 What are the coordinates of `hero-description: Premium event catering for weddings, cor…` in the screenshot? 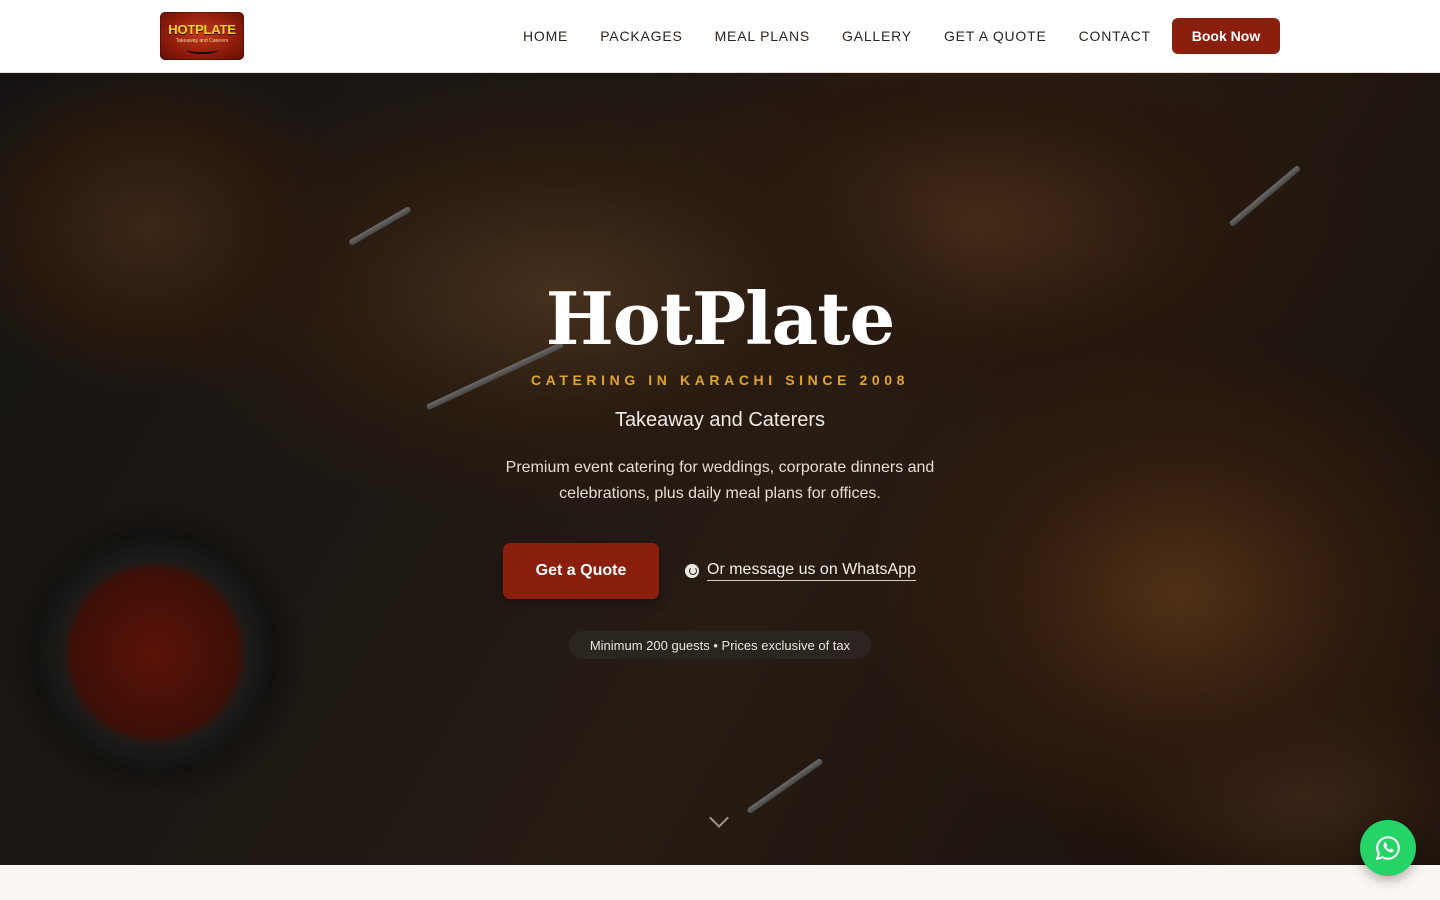 It's located at (720, 480).